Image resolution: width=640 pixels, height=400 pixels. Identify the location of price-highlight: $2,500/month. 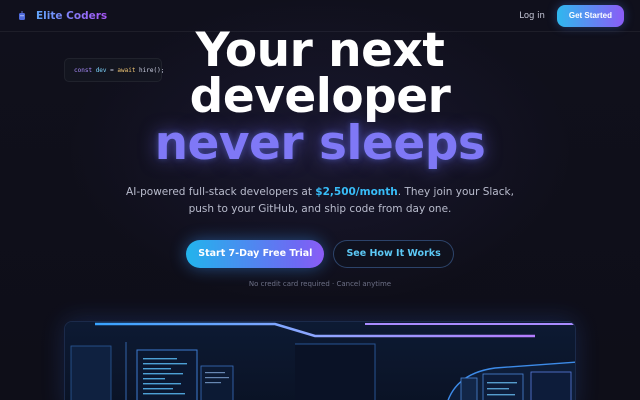
(356, 192).